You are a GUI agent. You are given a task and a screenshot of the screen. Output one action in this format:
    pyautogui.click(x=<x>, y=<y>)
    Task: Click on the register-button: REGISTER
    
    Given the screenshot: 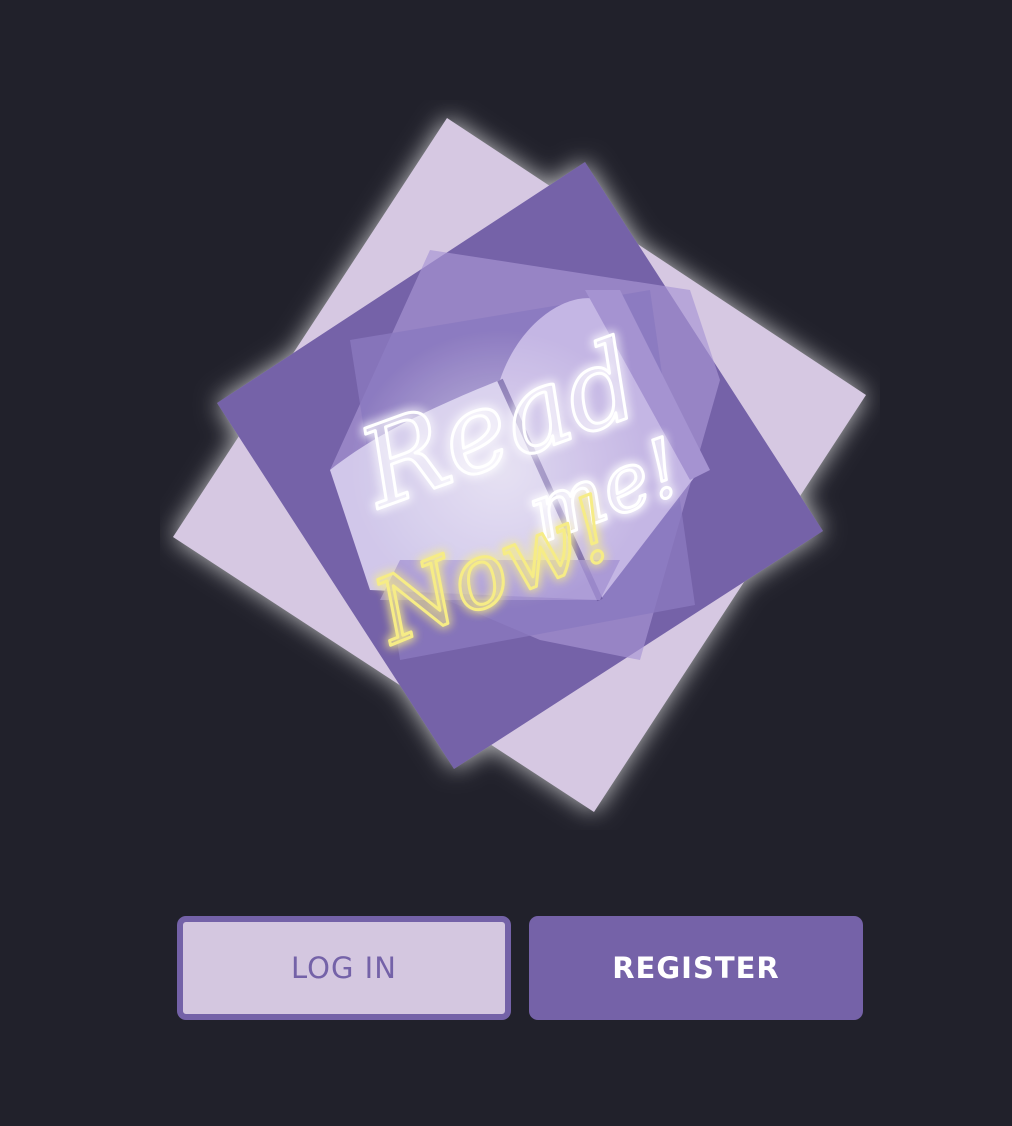 What is the action you would take?
    pyautogui.click(x=696, y=968)
    